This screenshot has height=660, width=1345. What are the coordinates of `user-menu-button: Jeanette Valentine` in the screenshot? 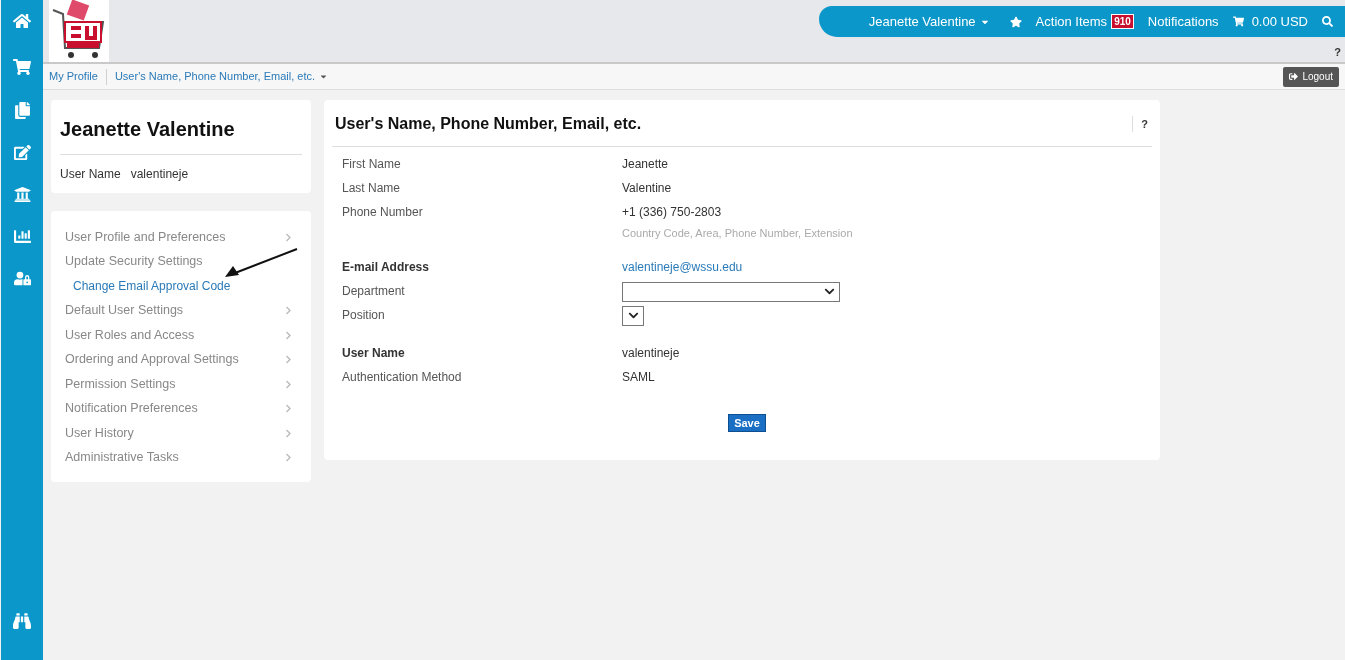 It's located at (929, 21).